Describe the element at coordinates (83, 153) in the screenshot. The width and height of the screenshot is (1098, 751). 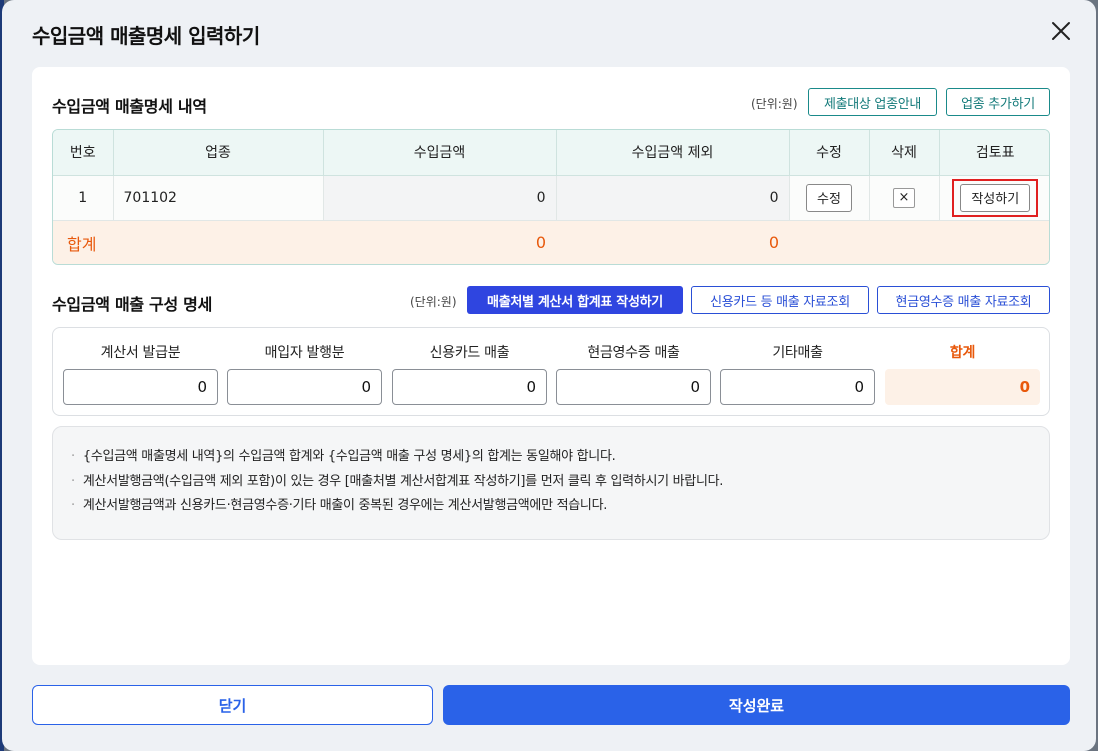
I see `column-header: 번호` at that location.